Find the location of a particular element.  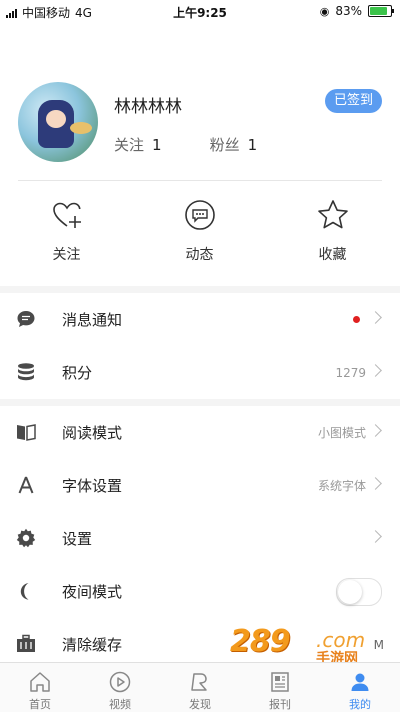

message-icon is located at coordinates (26, 319).